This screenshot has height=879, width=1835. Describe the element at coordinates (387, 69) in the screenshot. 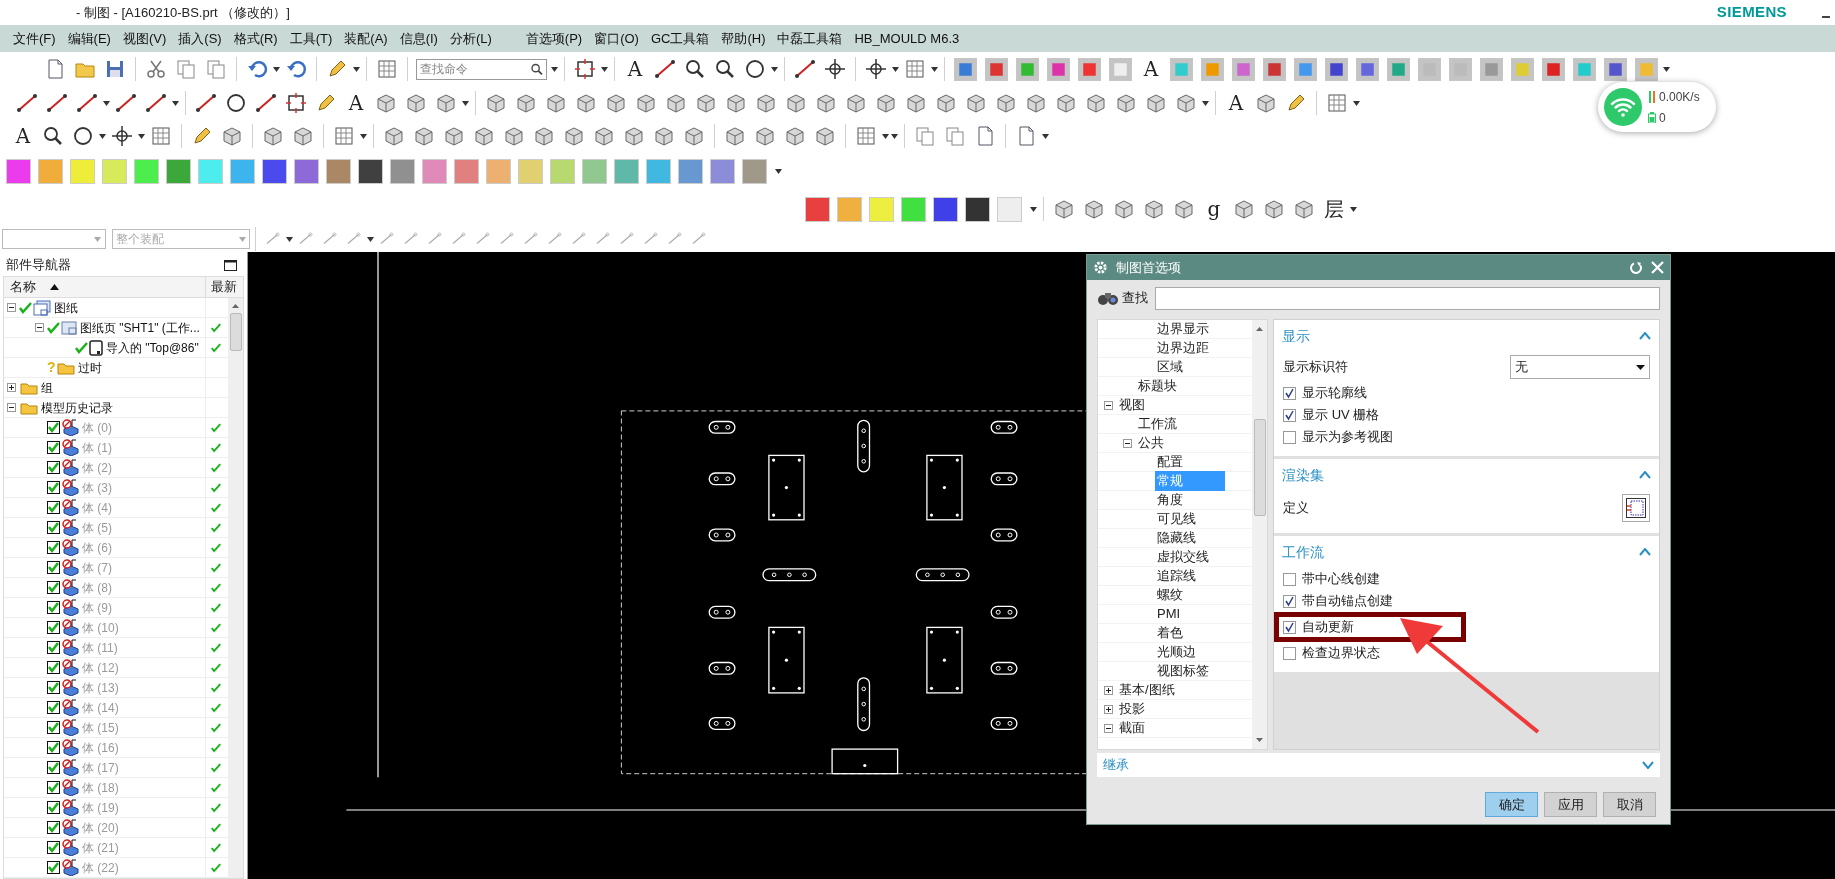

I see `grid-icon` at that location.